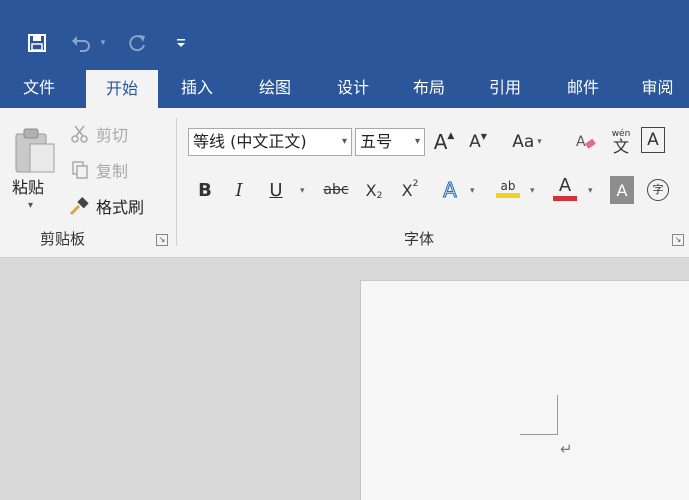  Describe the element at coordinates (581, 142) in the screenshot. I see `svg-text: A` at that location.